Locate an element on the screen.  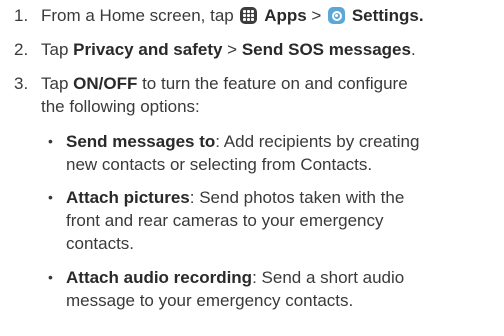
privacy-and-safety-label: Privacy and safety is located at coordinates (148, 49).